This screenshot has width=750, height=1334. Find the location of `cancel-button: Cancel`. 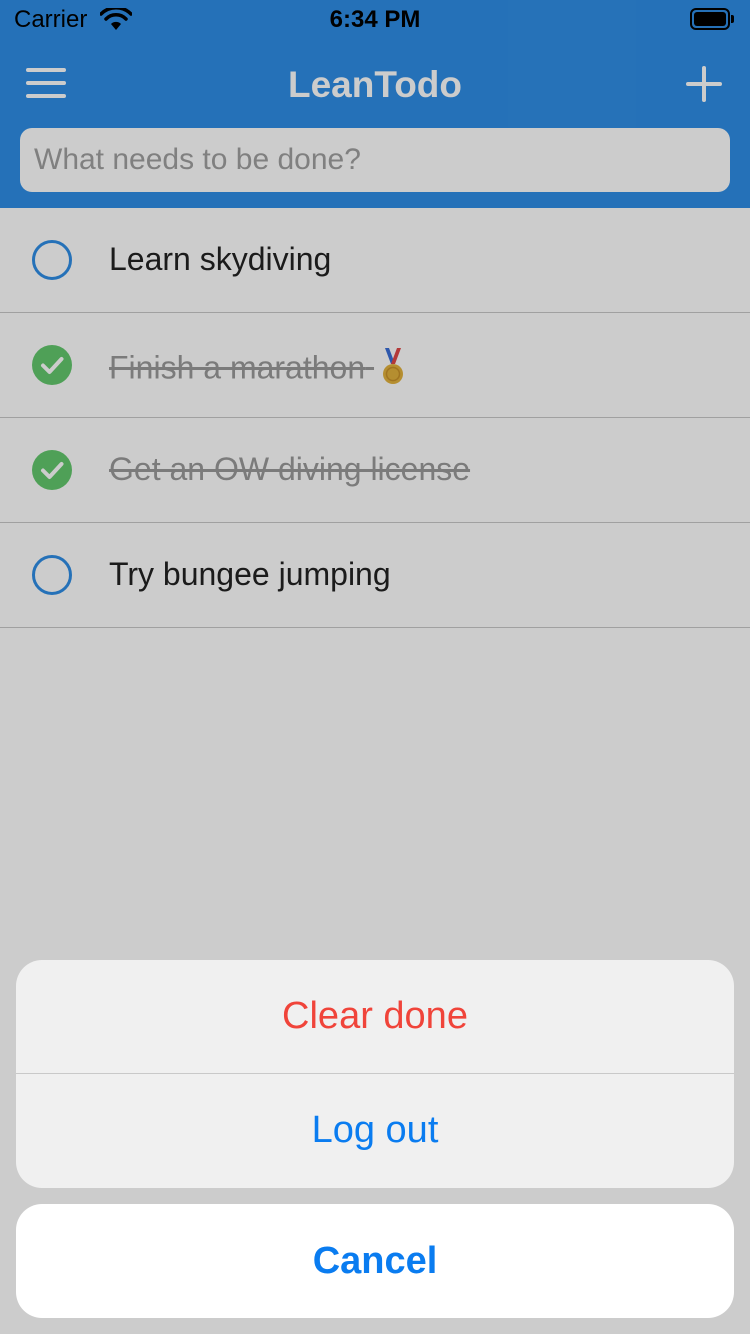

cancel-button: Cancel is located at coordinates (375, 1261).